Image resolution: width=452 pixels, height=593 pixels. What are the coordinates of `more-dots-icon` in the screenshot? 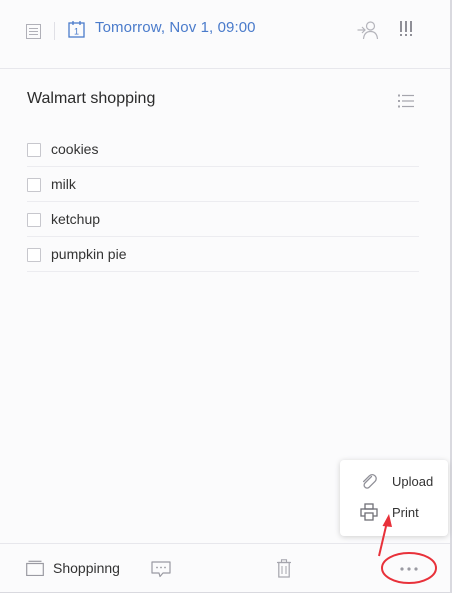 It's located at (409, 569).